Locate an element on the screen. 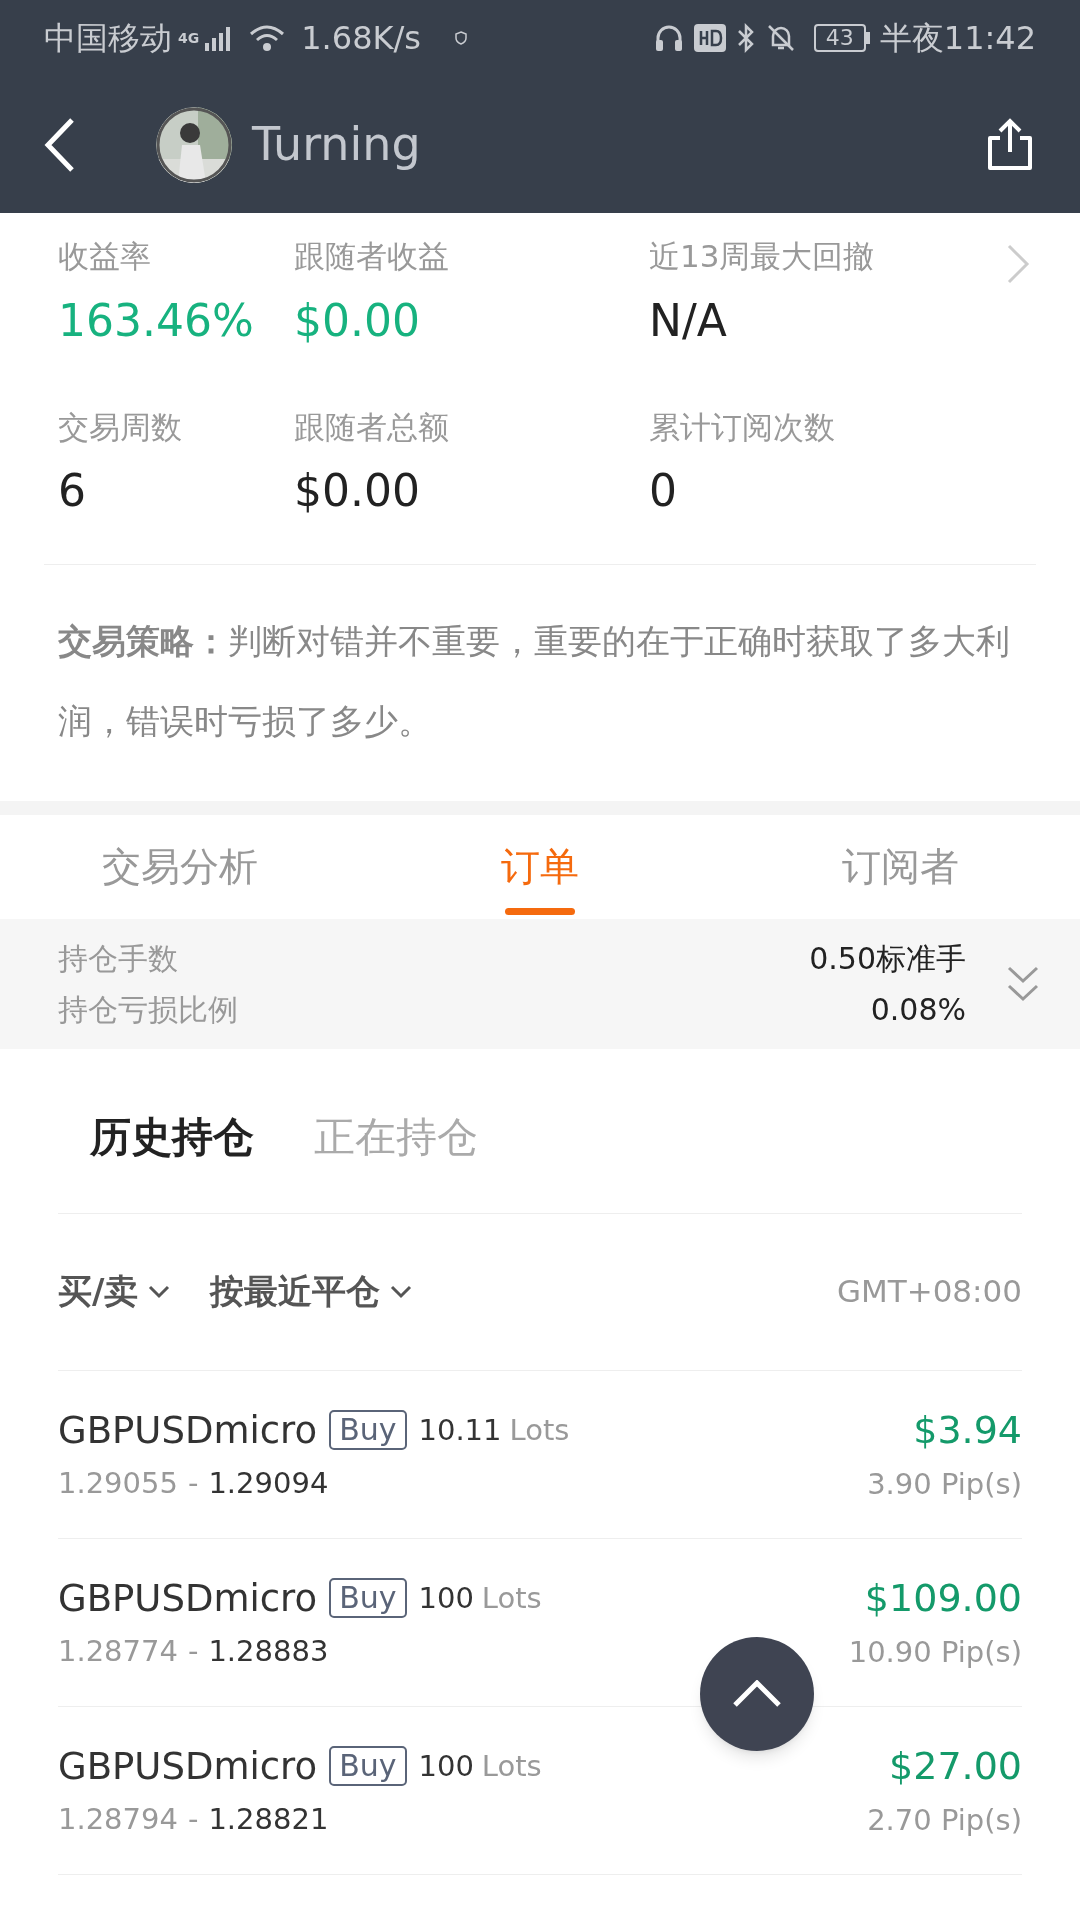 The width and height of the screenshot is (1080, 1920). stat-label: 收益率 is located at coordinates (105, 256).